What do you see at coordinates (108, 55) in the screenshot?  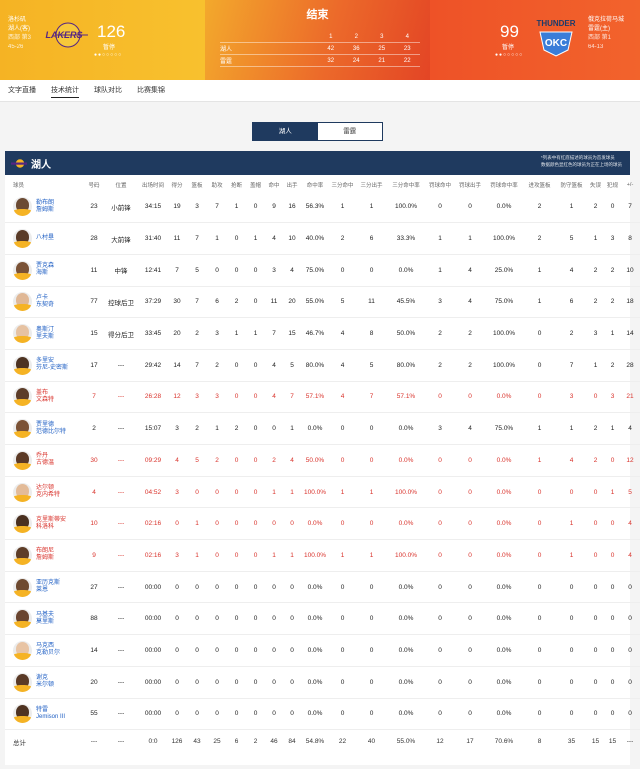 I see `home-timeout-dots: ●●○○○○○` at bounding box center [108, 55].